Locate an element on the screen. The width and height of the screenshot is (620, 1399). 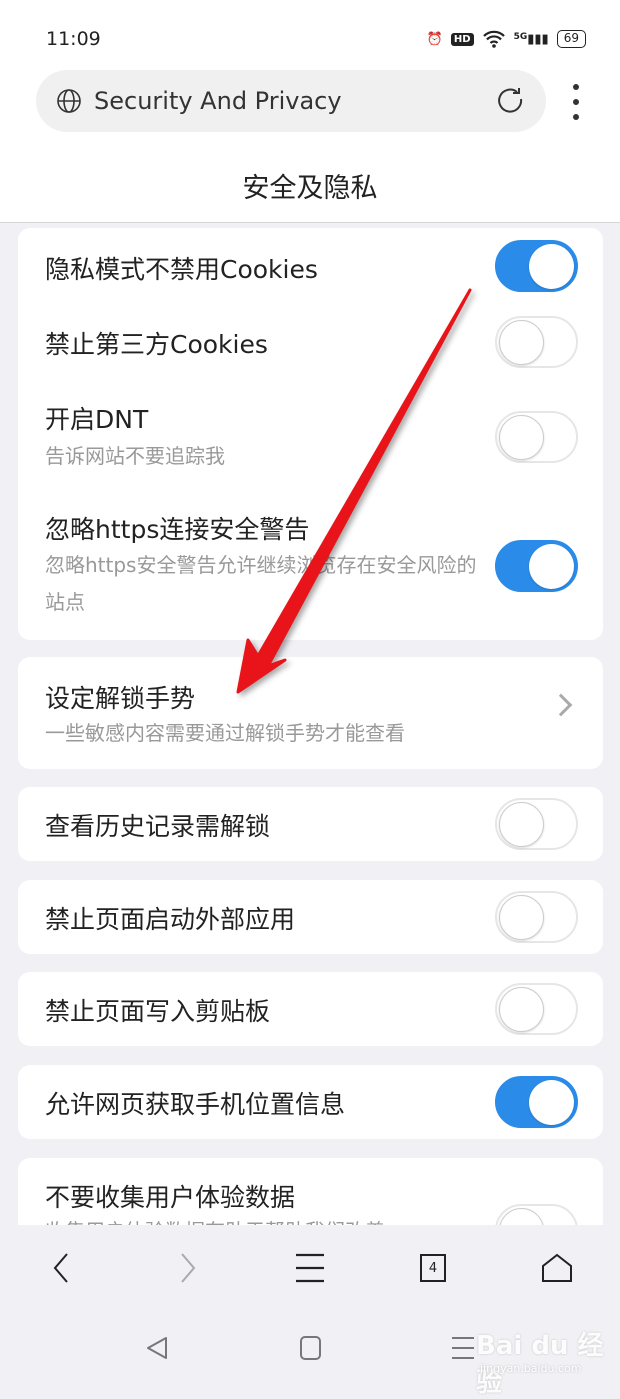
menu-button is located at coordinates (310, 1268).